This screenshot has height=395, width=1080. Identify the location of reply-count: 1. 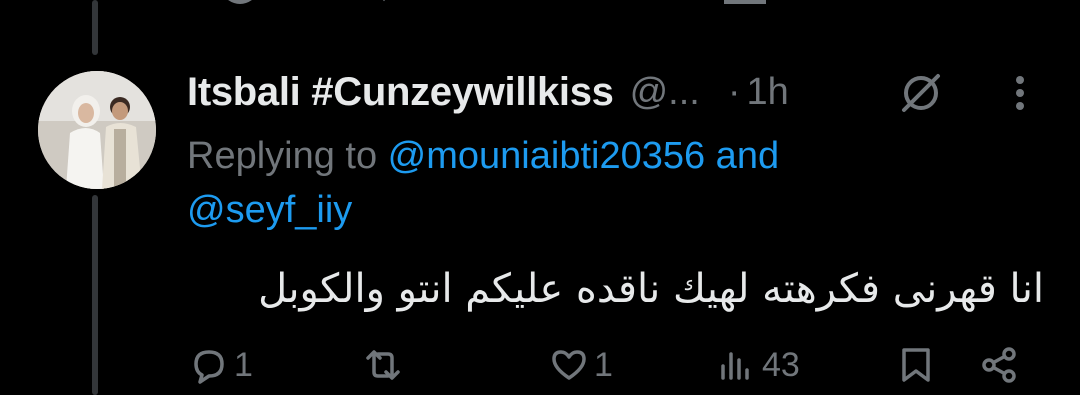
(243, 364).